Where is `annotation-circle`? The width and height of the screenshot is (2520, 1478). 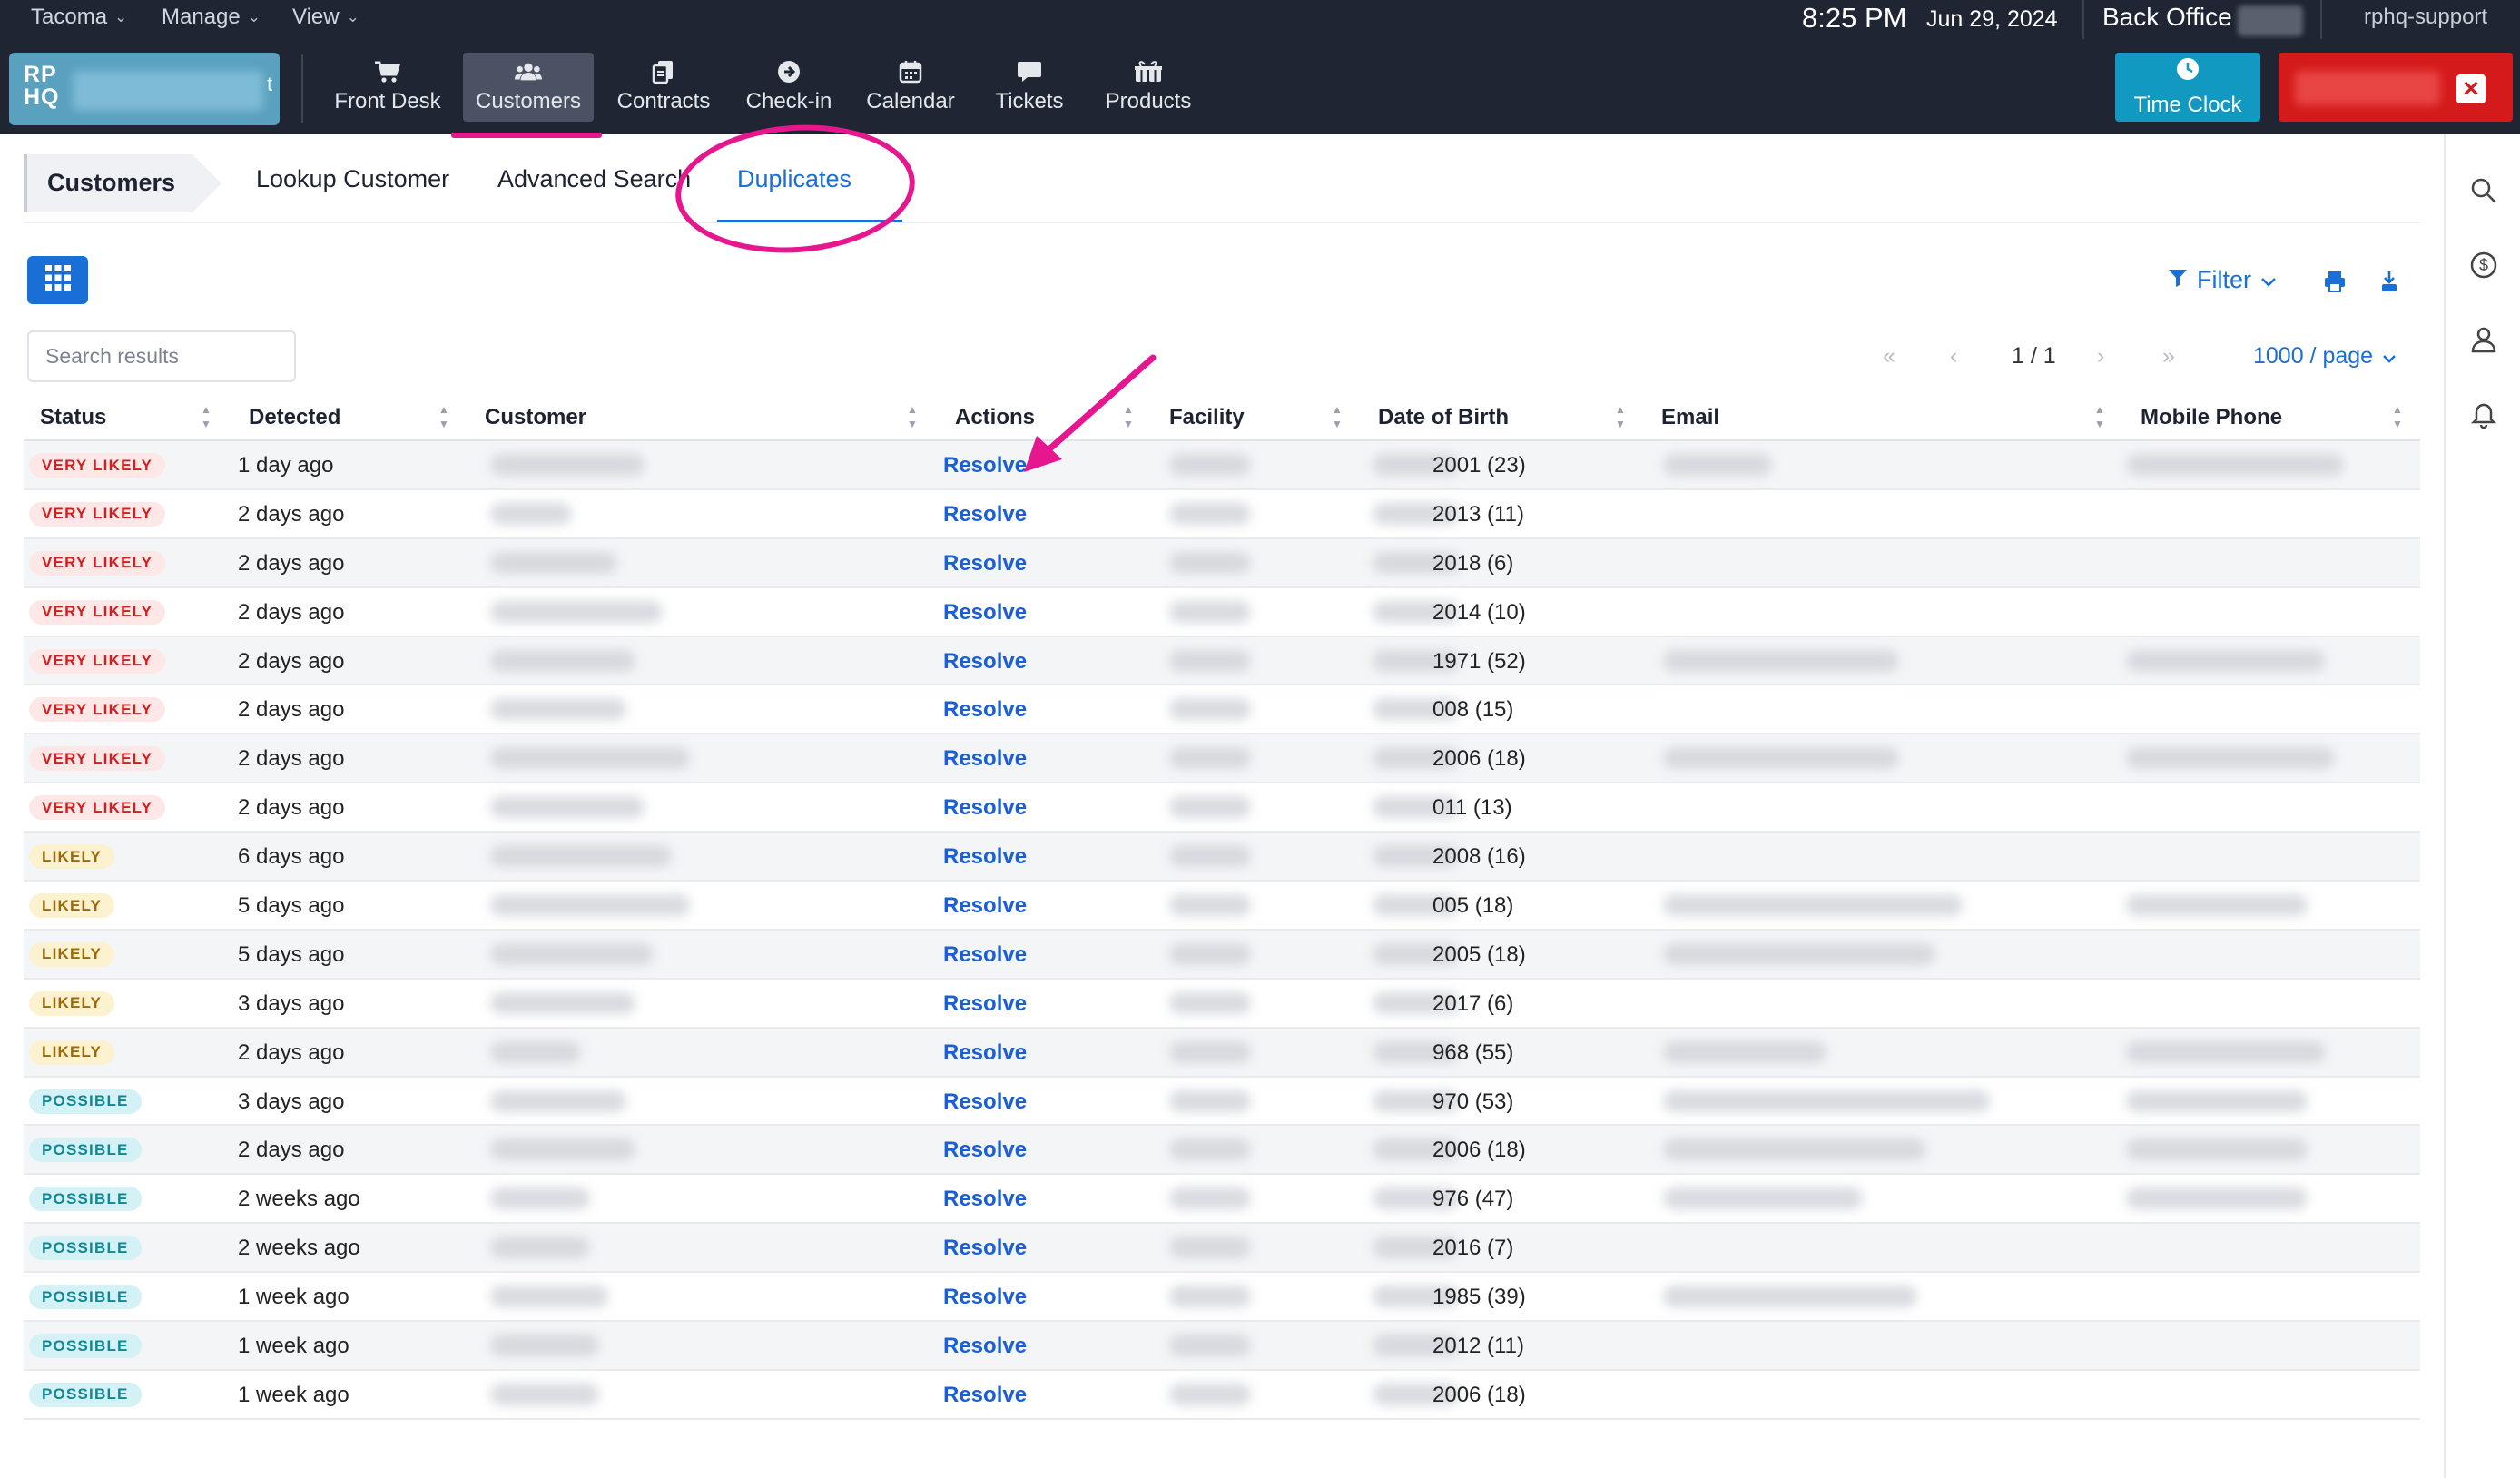 annotation-circle is located at coordinates (796, 188).